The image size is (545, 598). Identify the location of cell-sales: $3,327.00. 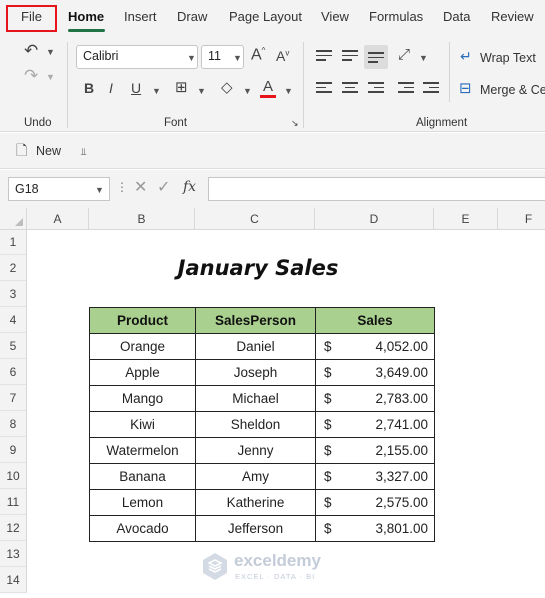
(375, 476).